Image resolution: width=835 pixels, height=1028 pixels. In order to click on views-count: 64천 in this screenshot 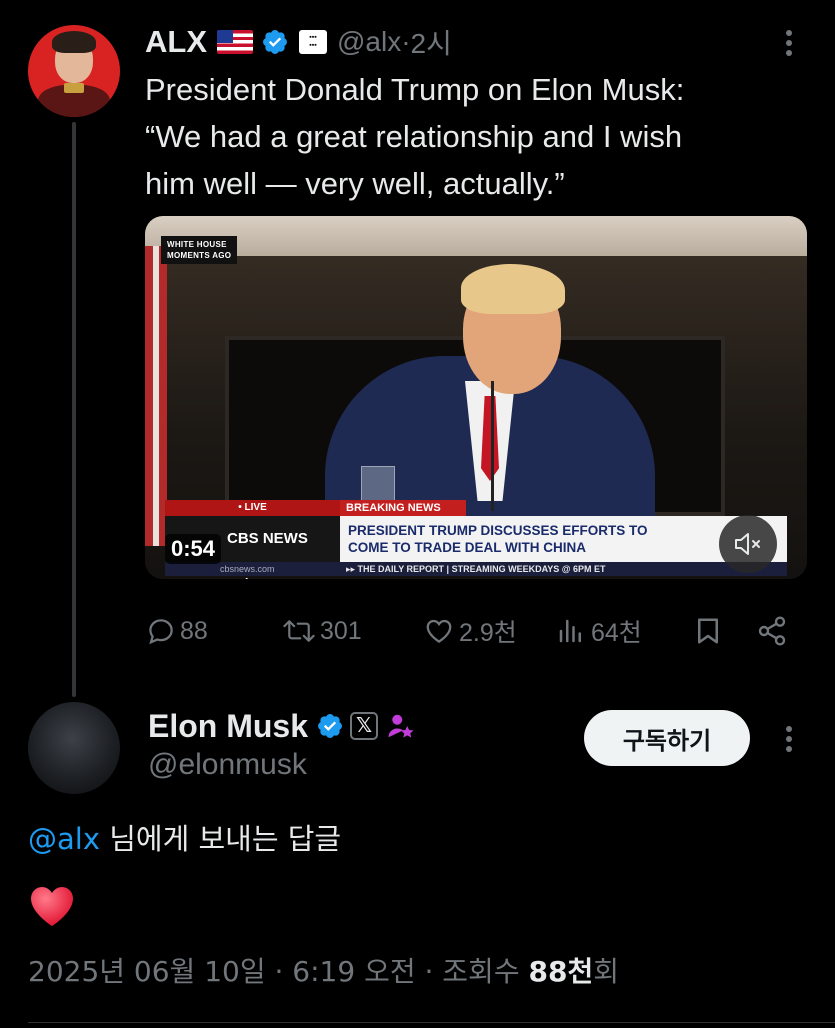, I will do `click(616, 633)`.